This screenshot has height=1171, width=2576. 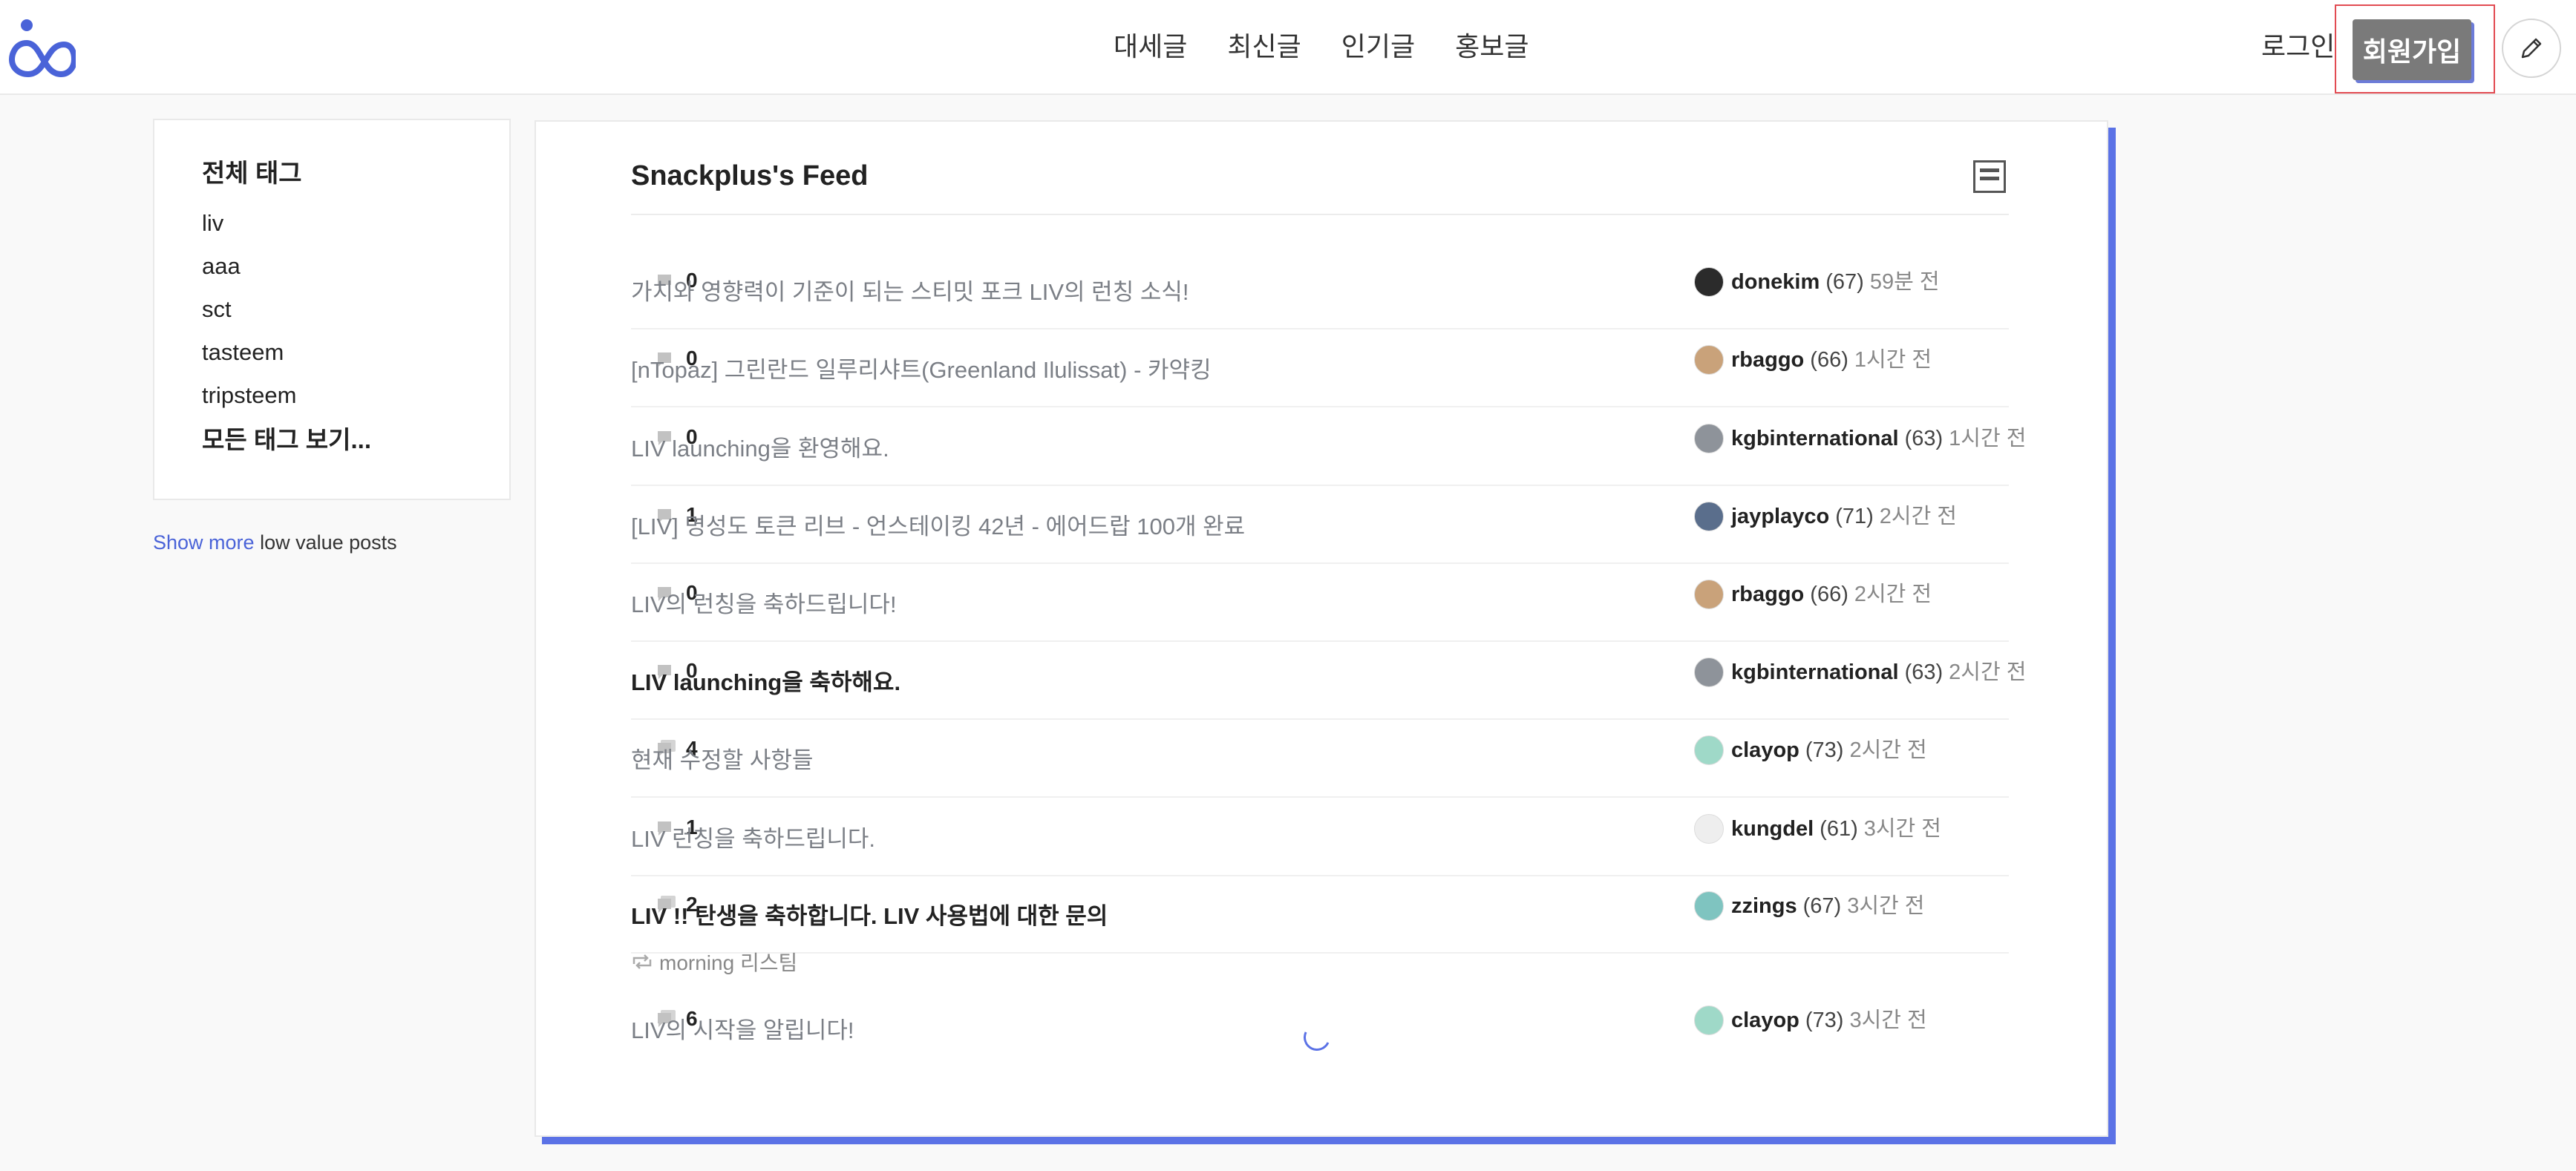 What do you see at coordinates (760, 449) in the screenshot?
I see `post-title-link: LIV launching을 환영해요.` at bounding box center [760, 449].